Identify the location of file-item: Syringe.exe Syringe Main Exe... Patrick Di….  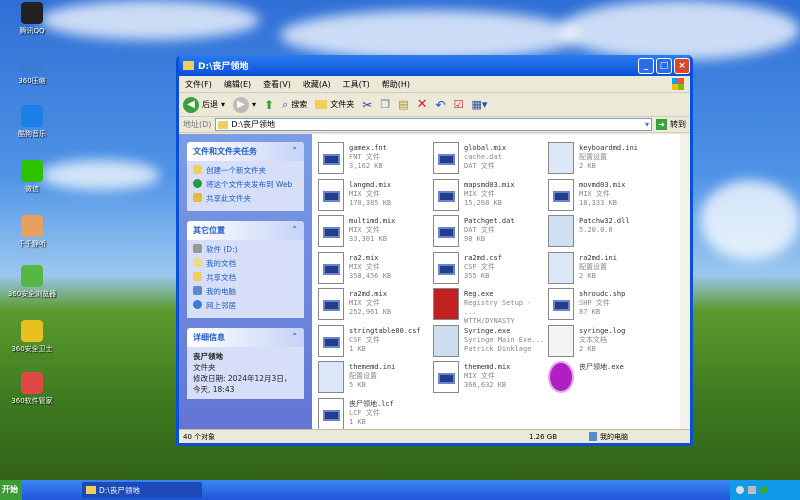
(489, 341).